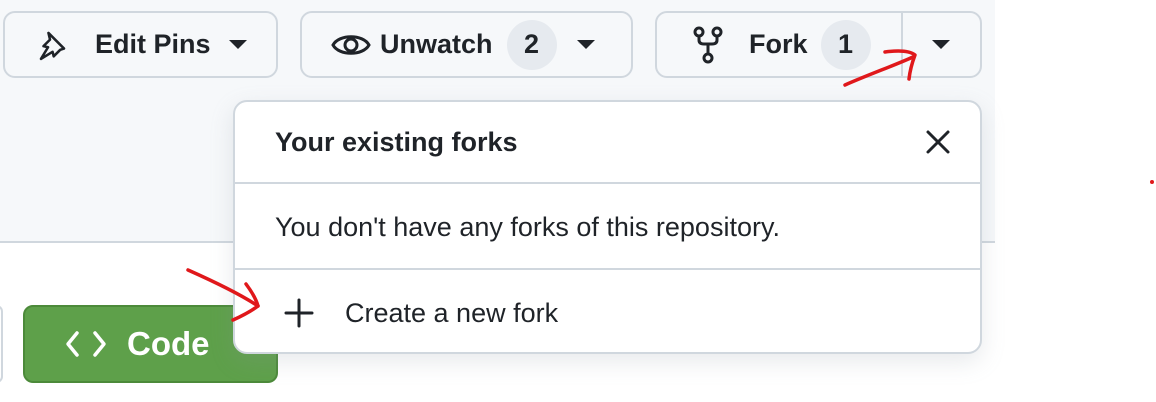 Image resolution: width=1156 pixels, height=402 pixels. What do you see at coordinates (452, 312) in the screenshot?
I see `create-fork-label: Create a new fork` at bounding box center [452, 312].